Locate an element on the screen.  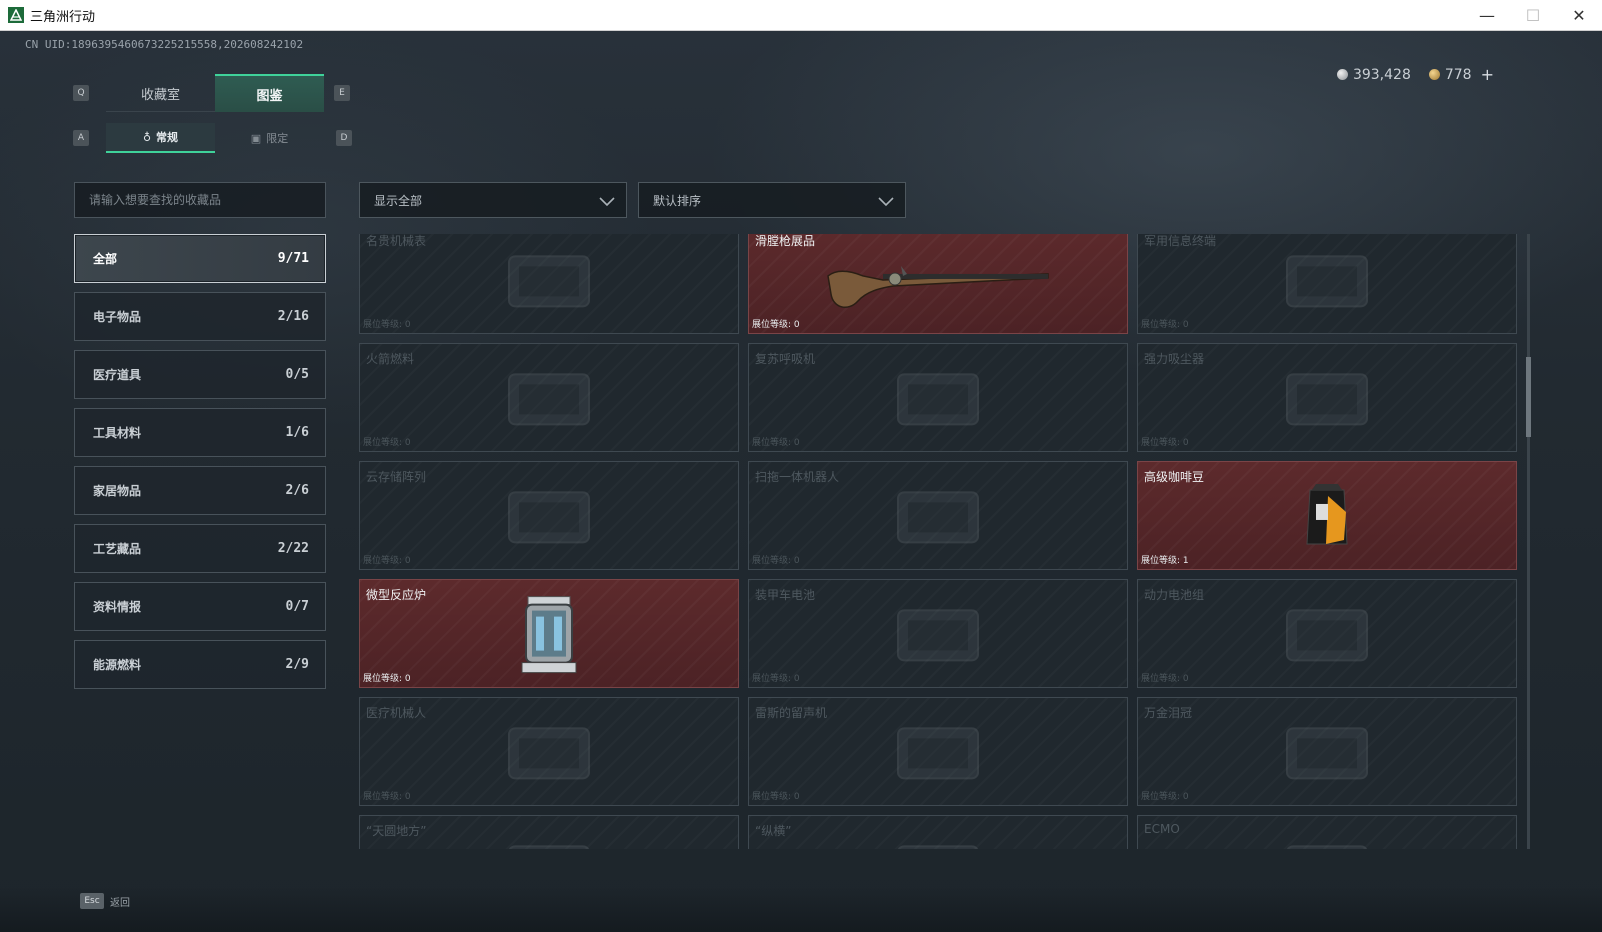
battery-icon is located at coordinates (938, 637).